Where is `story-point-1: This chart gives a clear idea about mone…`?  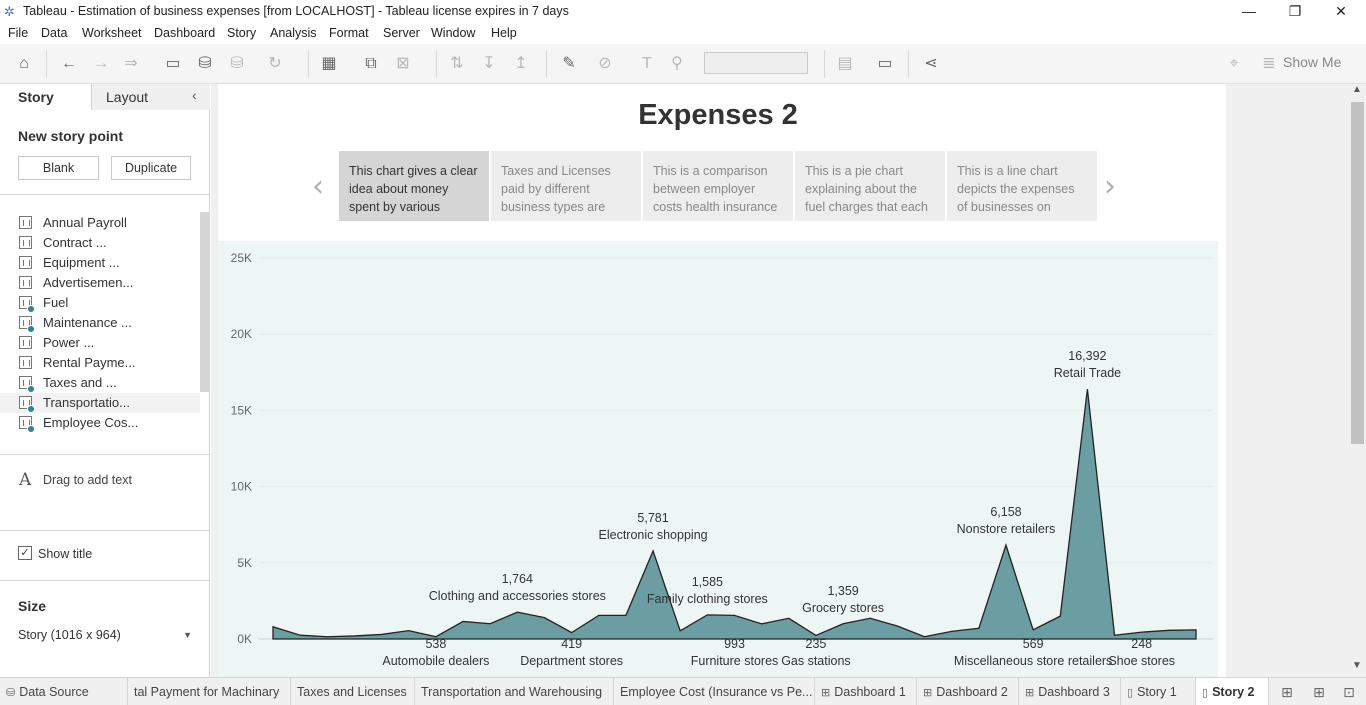 story-point-1: This chart gives a clear idea about mone… is located at coordinates (414, 186).